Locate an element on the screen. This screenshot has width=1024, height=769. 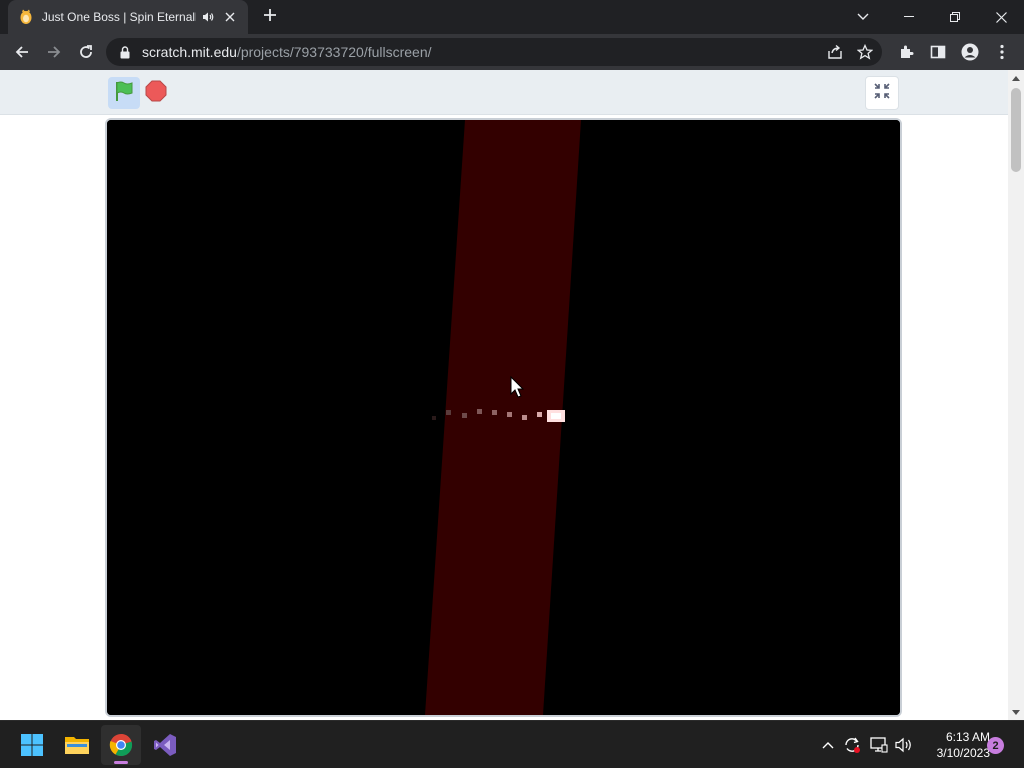
stop-button is located at coordinates (156, 93).